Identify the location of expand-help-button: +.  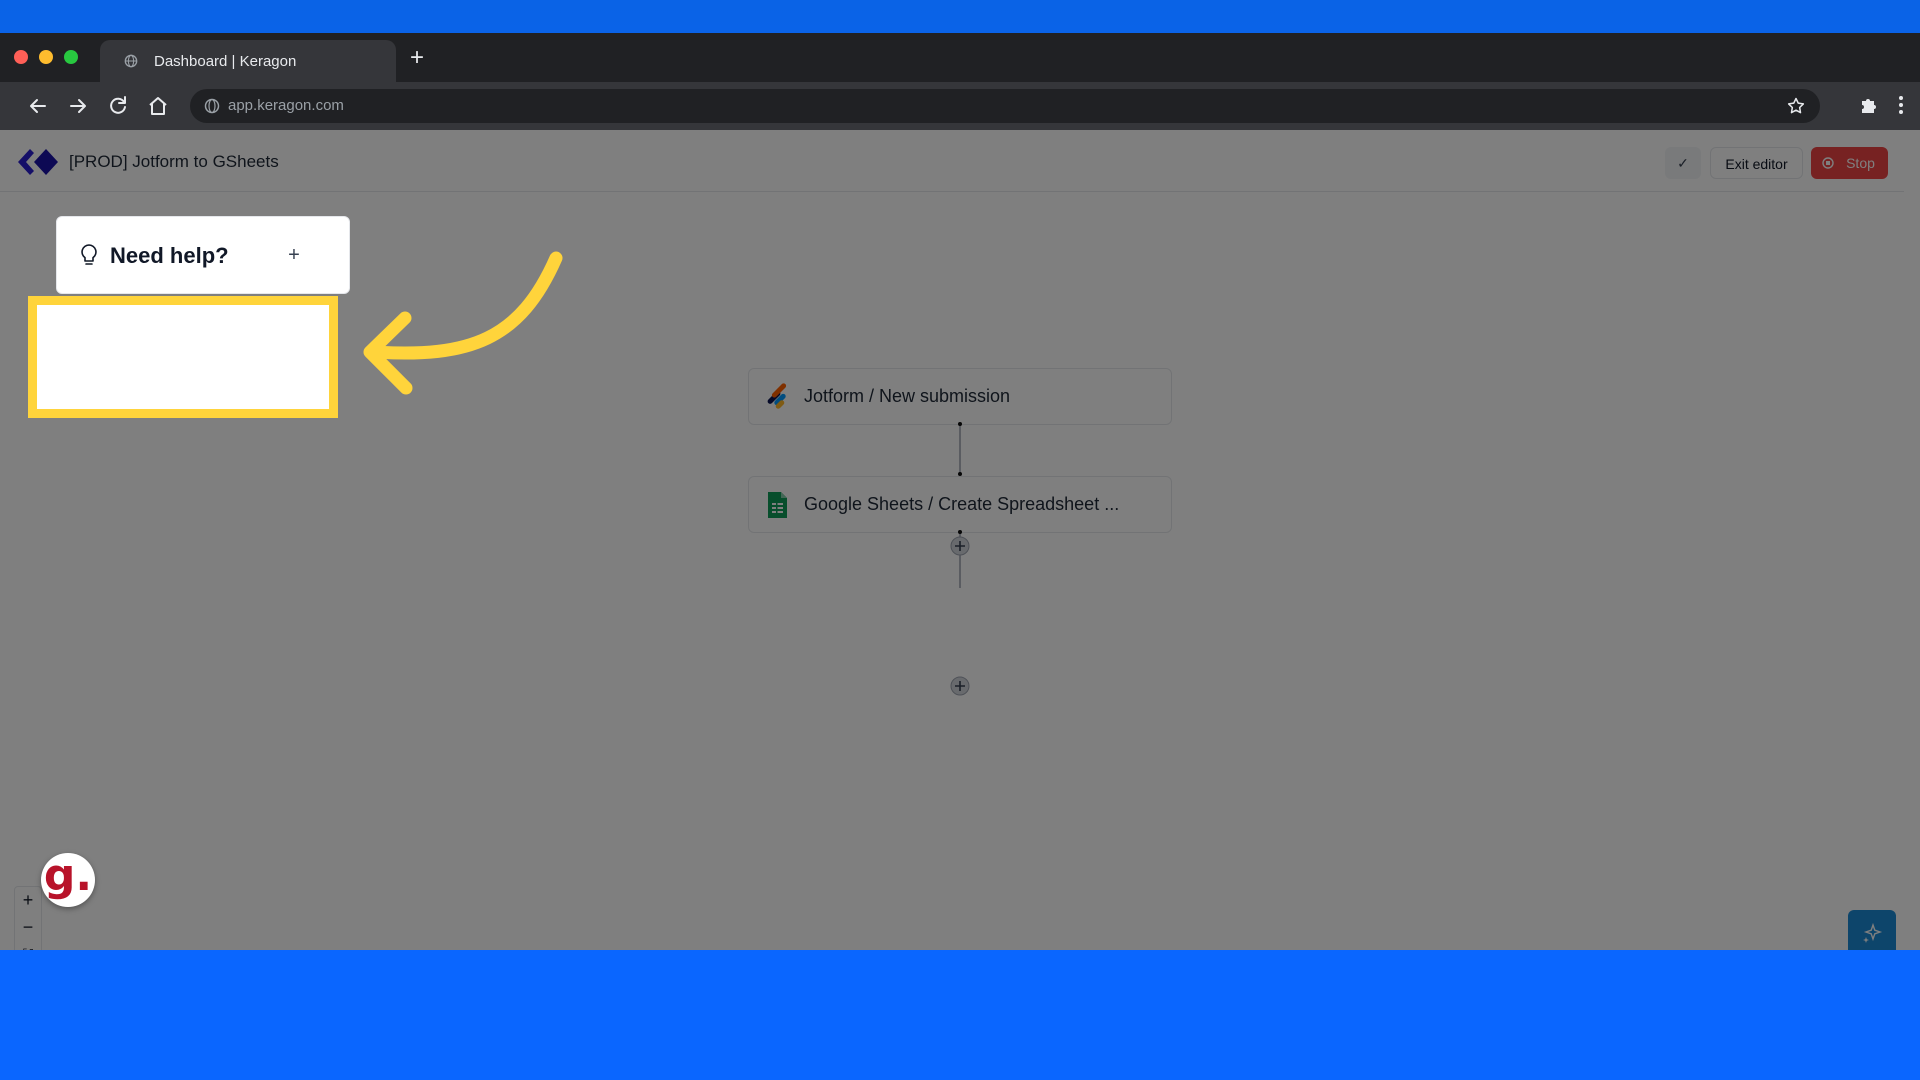
(294, 255).